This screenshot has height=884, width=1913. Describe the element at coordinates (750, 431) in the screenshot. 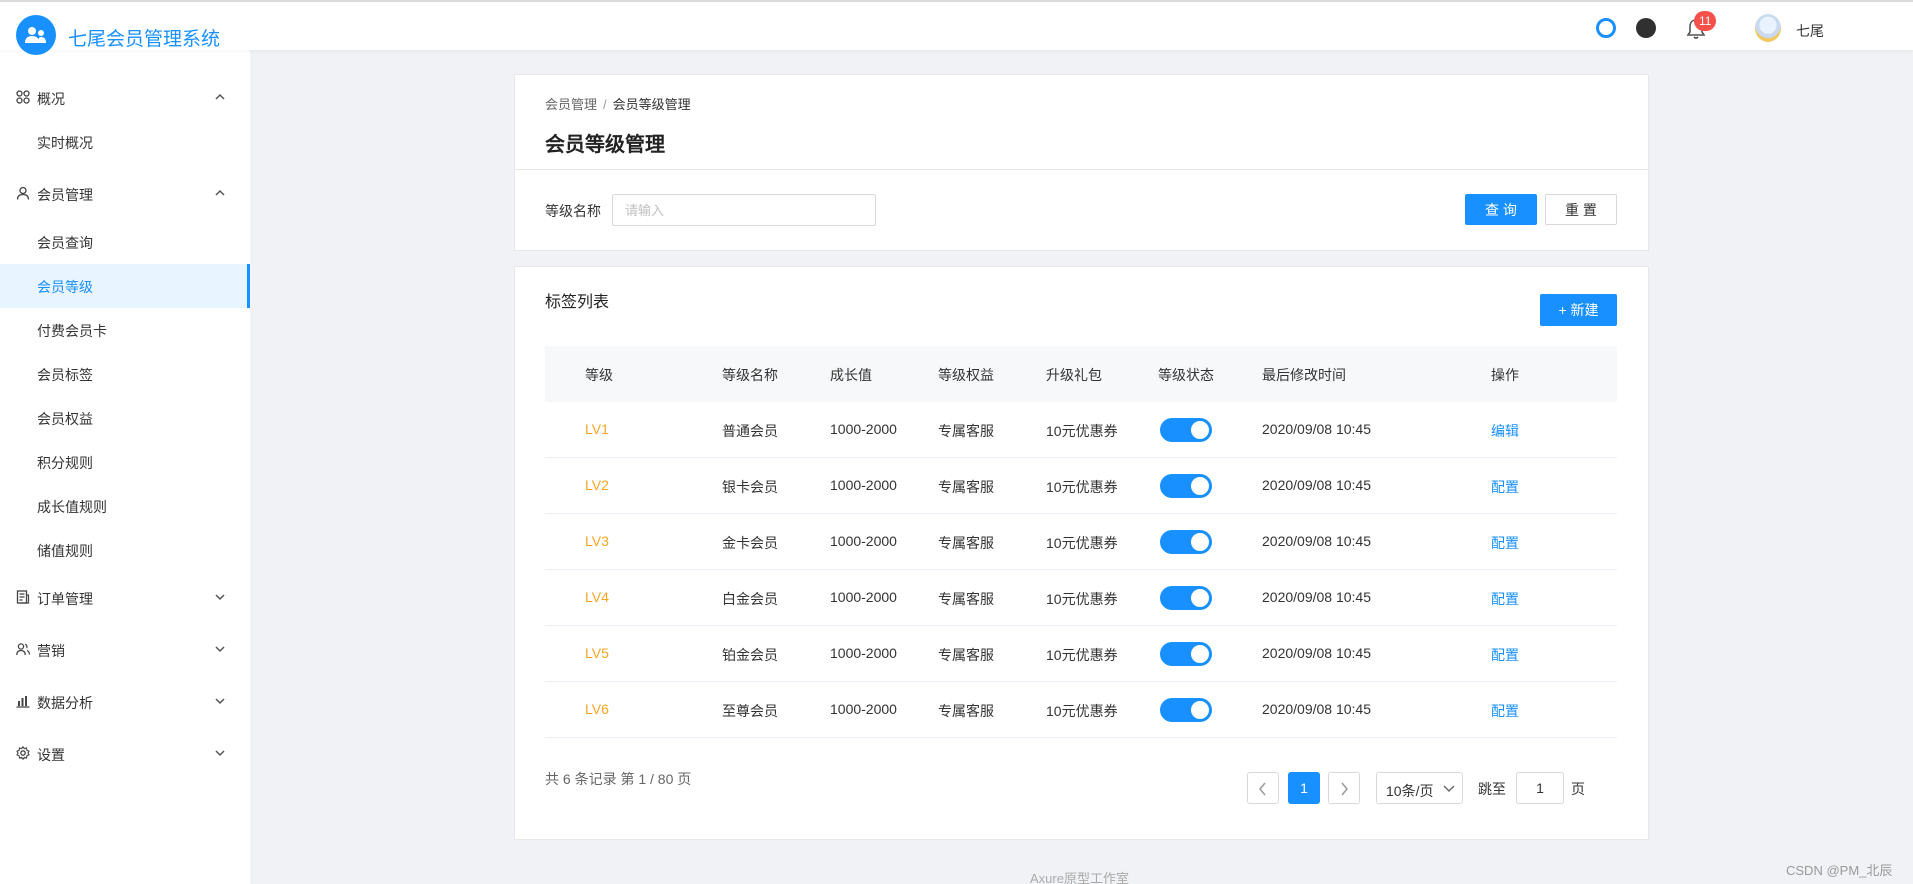

I see `cell-level-name: 普通会员` at that location.